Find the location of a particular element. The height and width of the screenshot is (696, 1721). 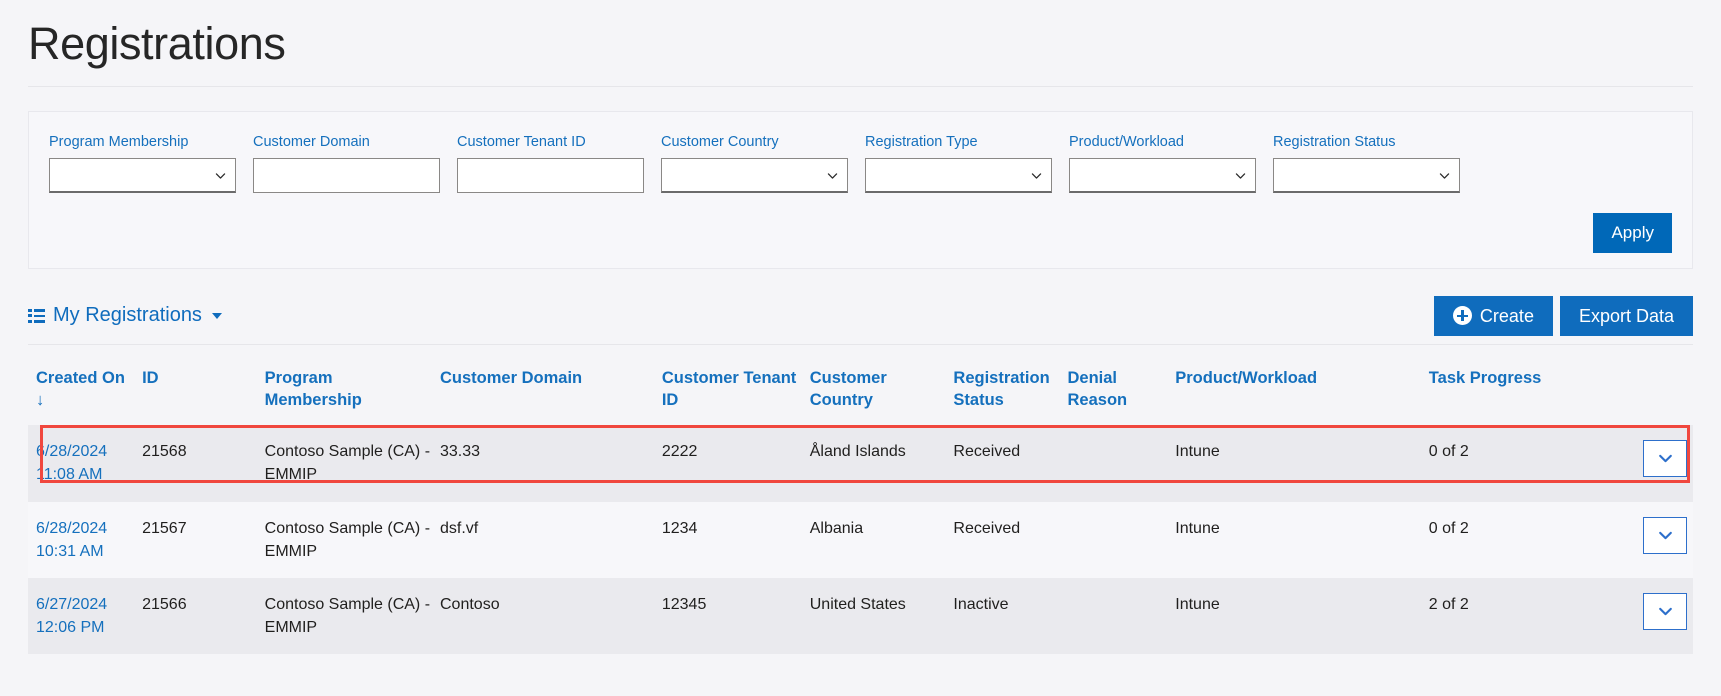

cell-task-progress: 2 of 2 is located at coordinates (1518, 616).